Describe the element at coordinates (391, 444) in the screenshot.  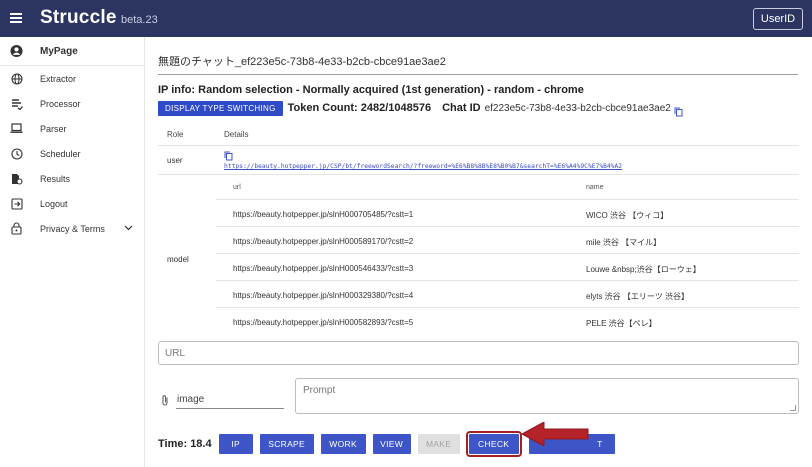
I see `view-button: VIEW` at that location.